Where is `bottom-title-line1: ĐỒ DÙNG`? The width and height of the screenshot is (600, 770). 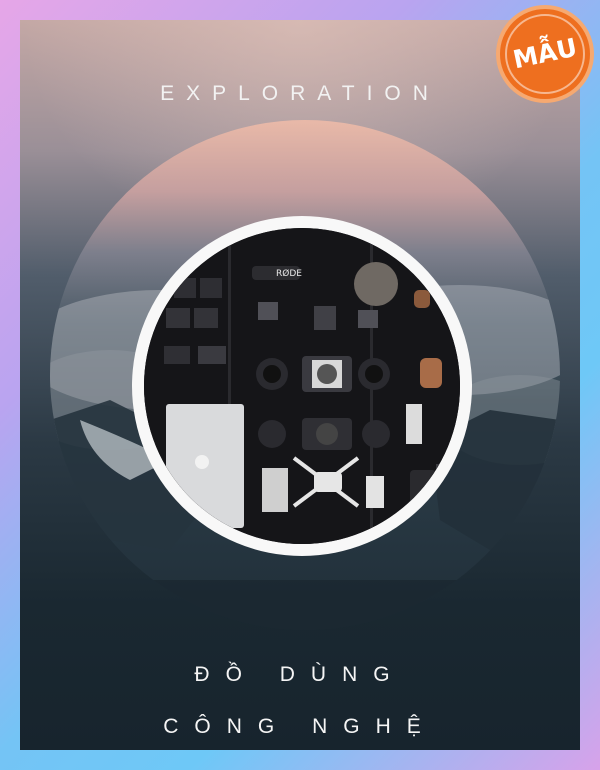 bottom-title-line1: ĐỒ DÙNG is located at coordinates (300, 674).